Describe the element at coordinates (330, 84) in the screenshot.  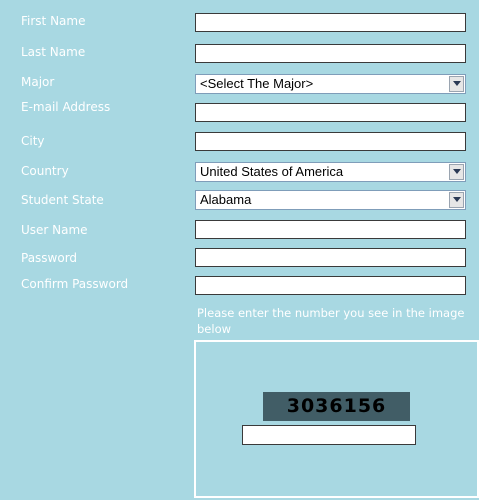
I see `major-select: <Select The Major>` at that location.